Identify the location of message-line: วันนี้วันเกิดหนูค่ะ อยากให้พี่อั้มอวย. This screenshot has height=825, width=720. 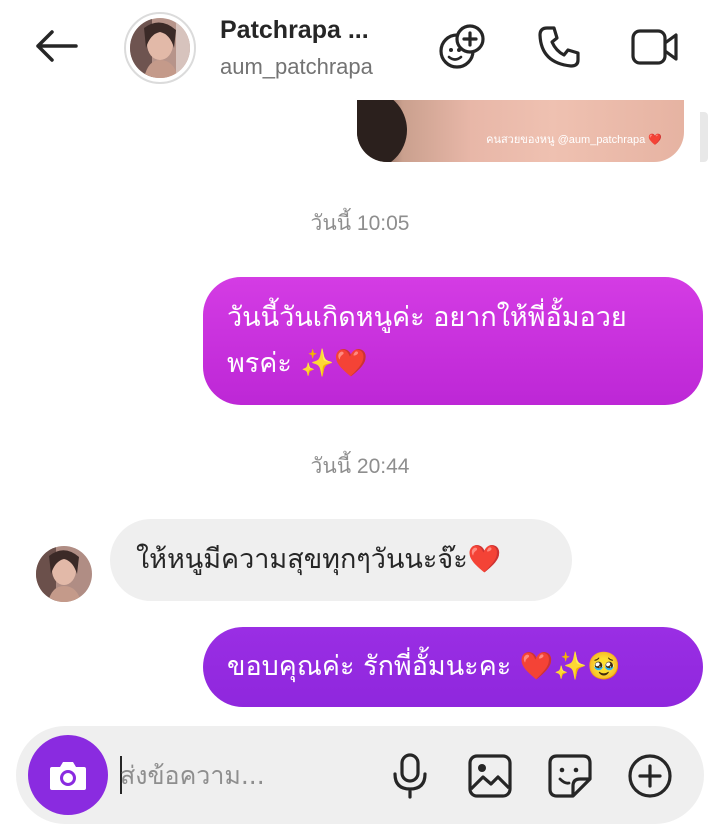
(427, 317).